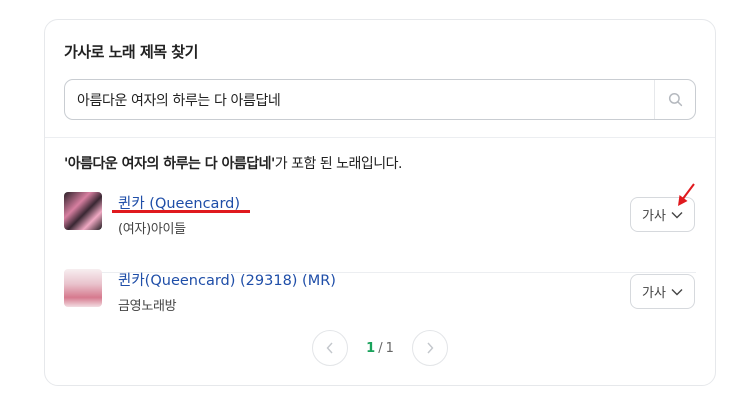 This screenshot has width=754, height=409. What do you see at coordinates (360, 99) in the screenshot?
I see `search-input` at bounding box center [360, 99].